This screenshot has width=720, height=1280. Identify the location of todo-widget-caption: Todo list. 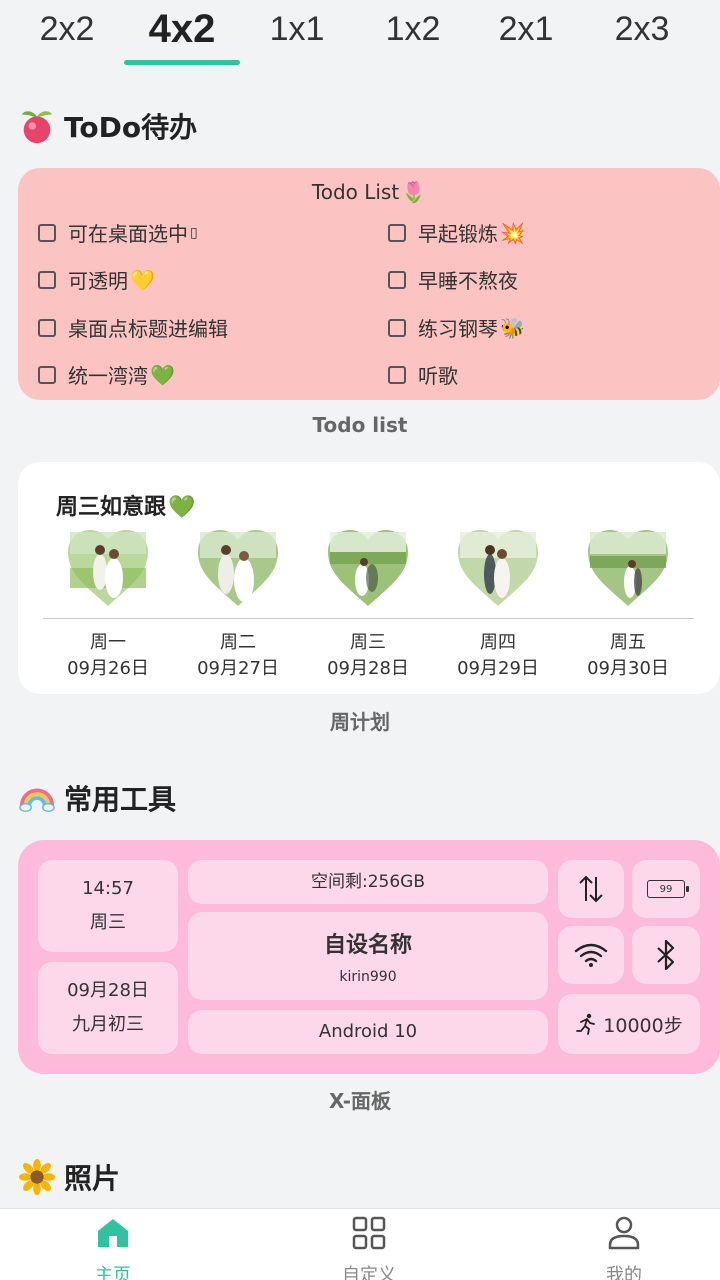
(360, 425).